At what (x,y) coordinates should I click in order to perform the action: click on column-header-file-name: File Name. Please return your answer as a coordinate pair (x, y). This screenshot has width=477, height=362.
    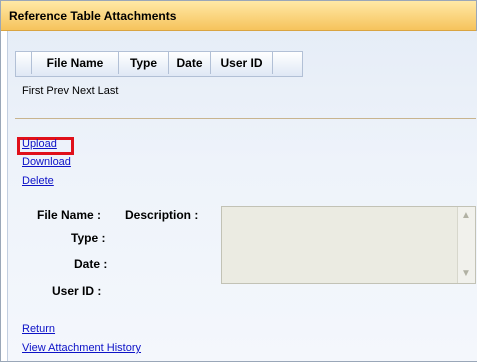
    Looking at the image, I should click on (75, 63).